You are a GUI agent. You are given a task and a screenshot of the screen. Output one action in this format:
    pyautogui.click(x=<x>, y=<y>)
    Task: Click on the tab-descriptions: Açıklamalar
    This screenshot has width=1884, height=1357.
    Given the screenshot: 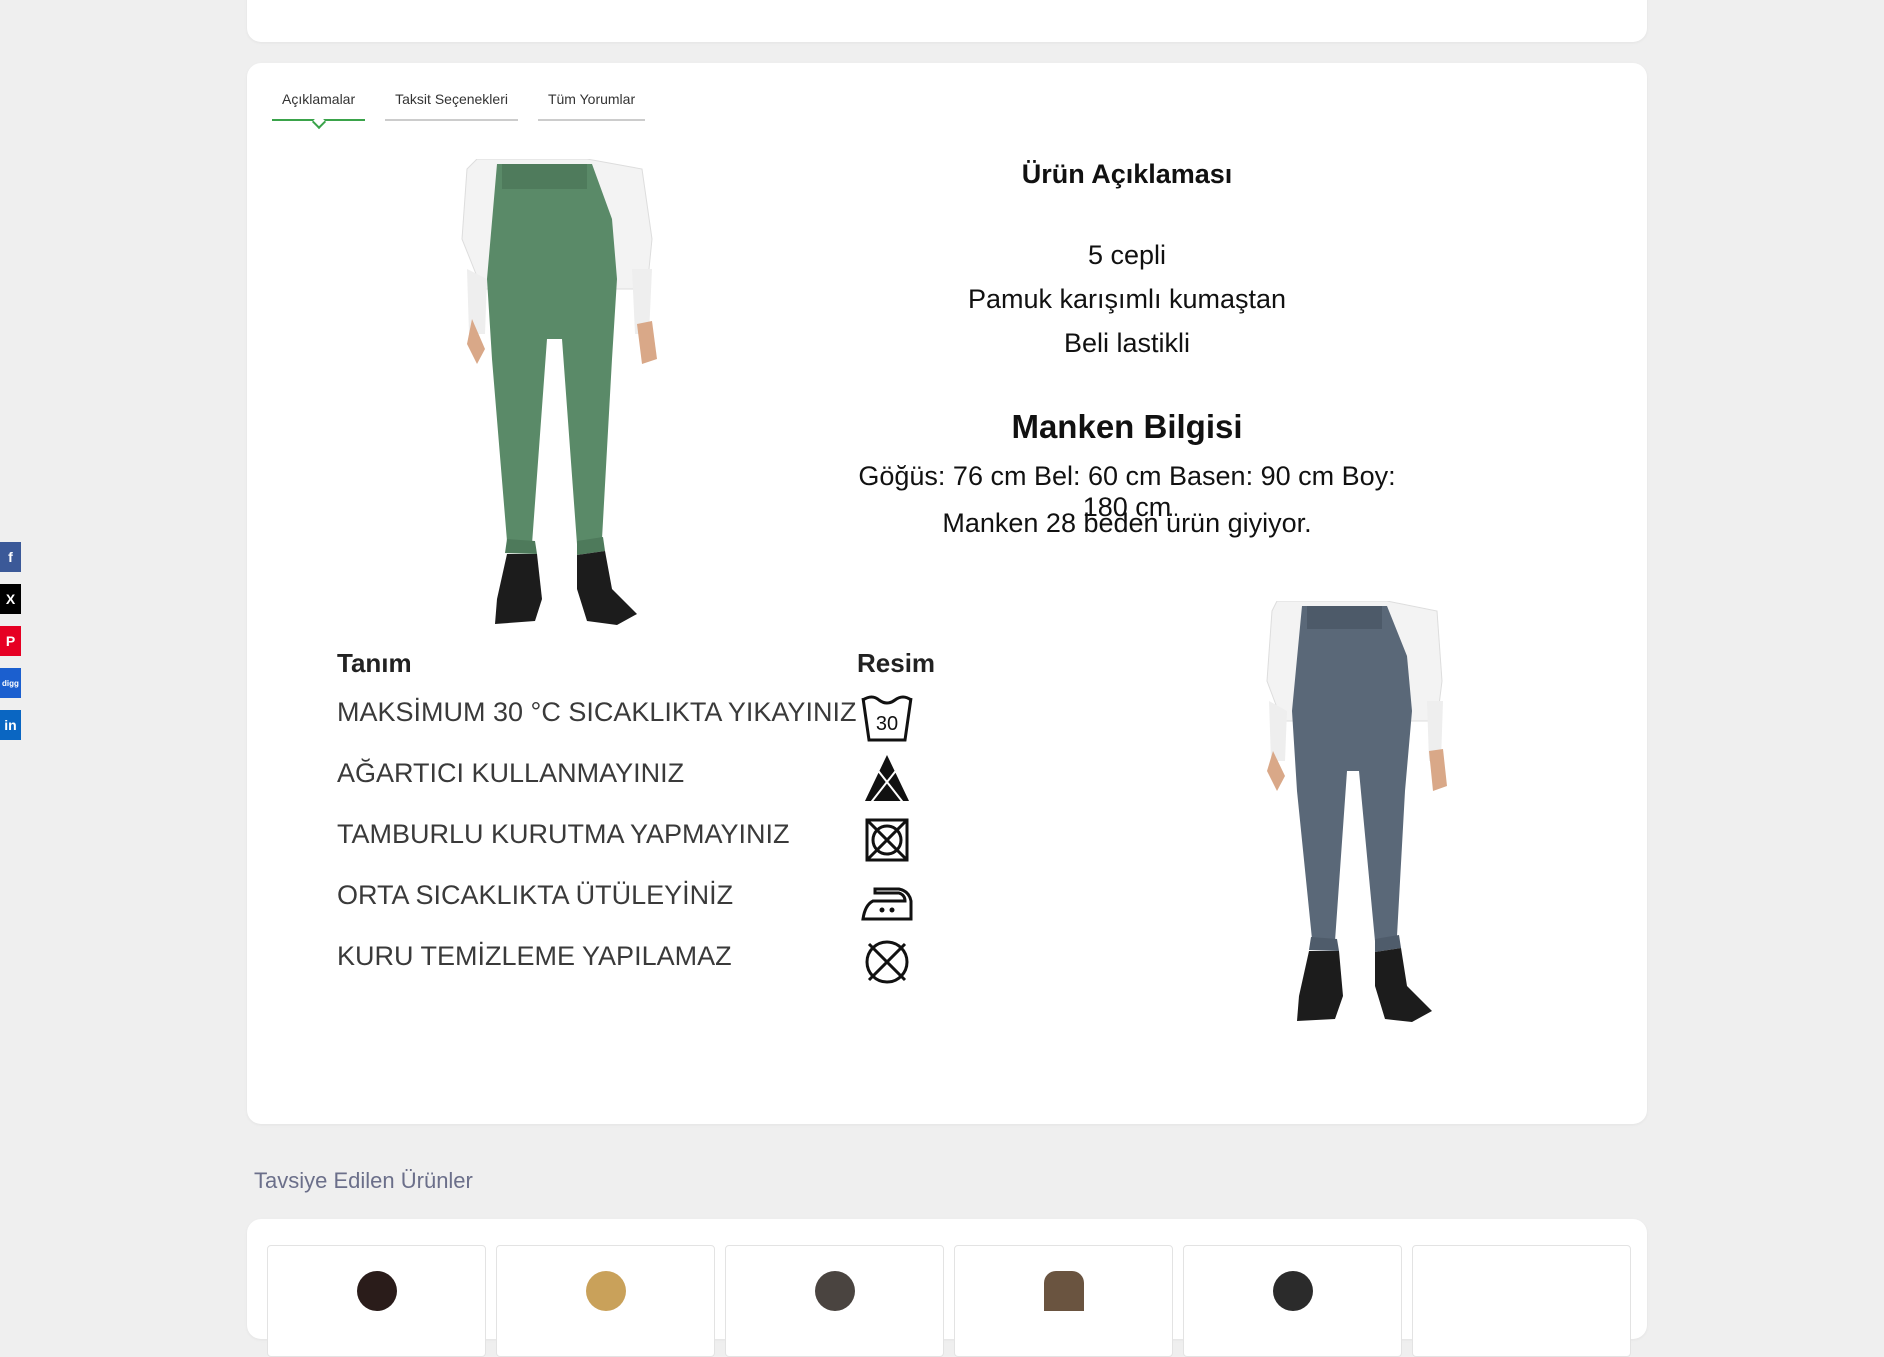 What is the action you would take?
    pyautogui.click(x=319, y=105)
    